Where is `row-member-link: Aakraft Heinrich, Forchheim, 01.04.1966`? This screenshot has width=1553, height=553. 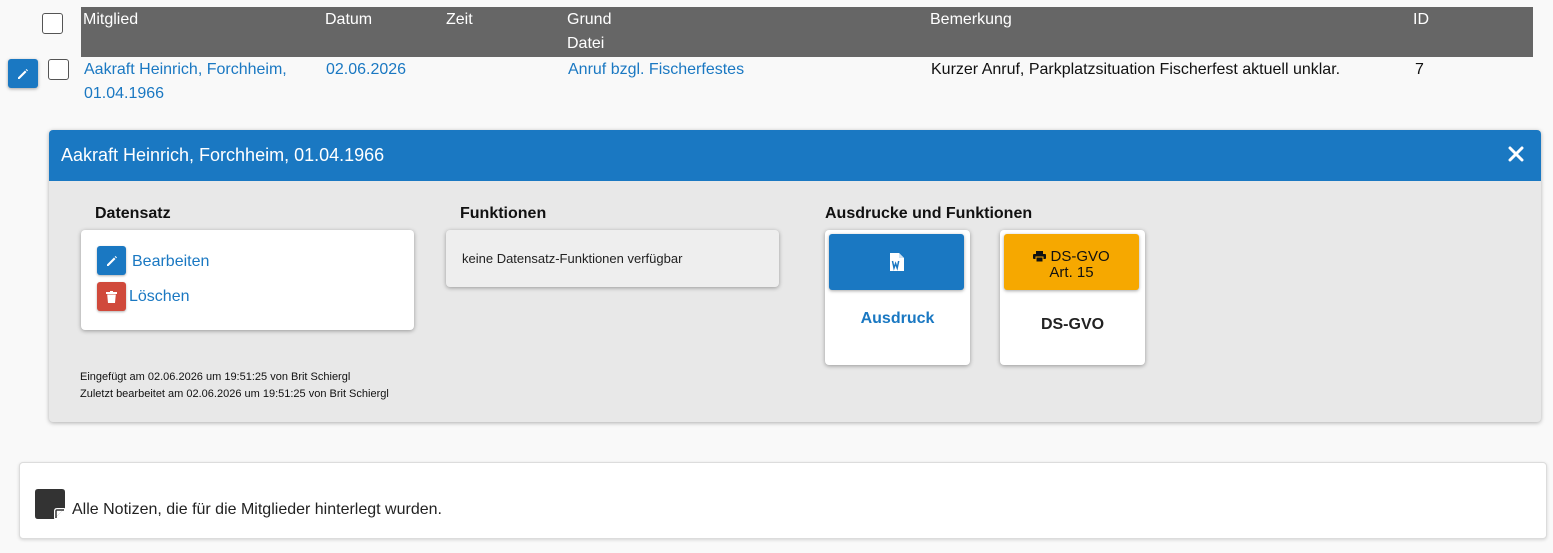 row-member-link: Aakraft Heinrich, Forchheim, 01.04.1966 is located at coordinates (185, 82).